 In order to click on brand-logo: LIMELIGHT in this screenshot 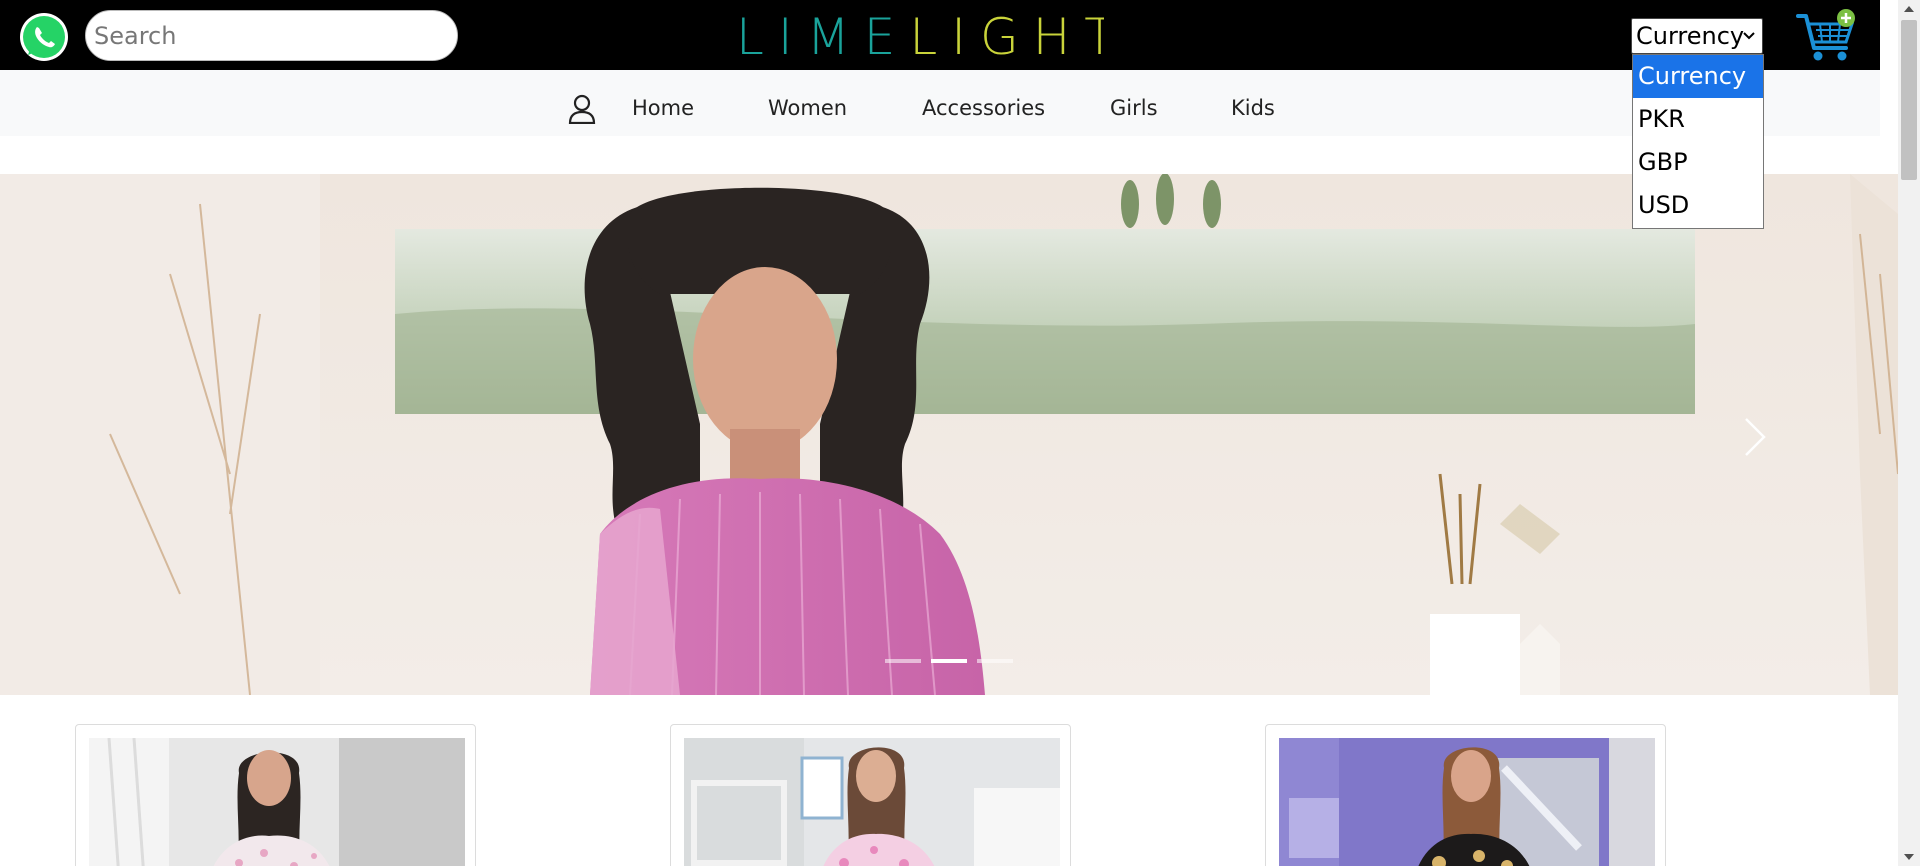, I will do `click(920, 34)`.